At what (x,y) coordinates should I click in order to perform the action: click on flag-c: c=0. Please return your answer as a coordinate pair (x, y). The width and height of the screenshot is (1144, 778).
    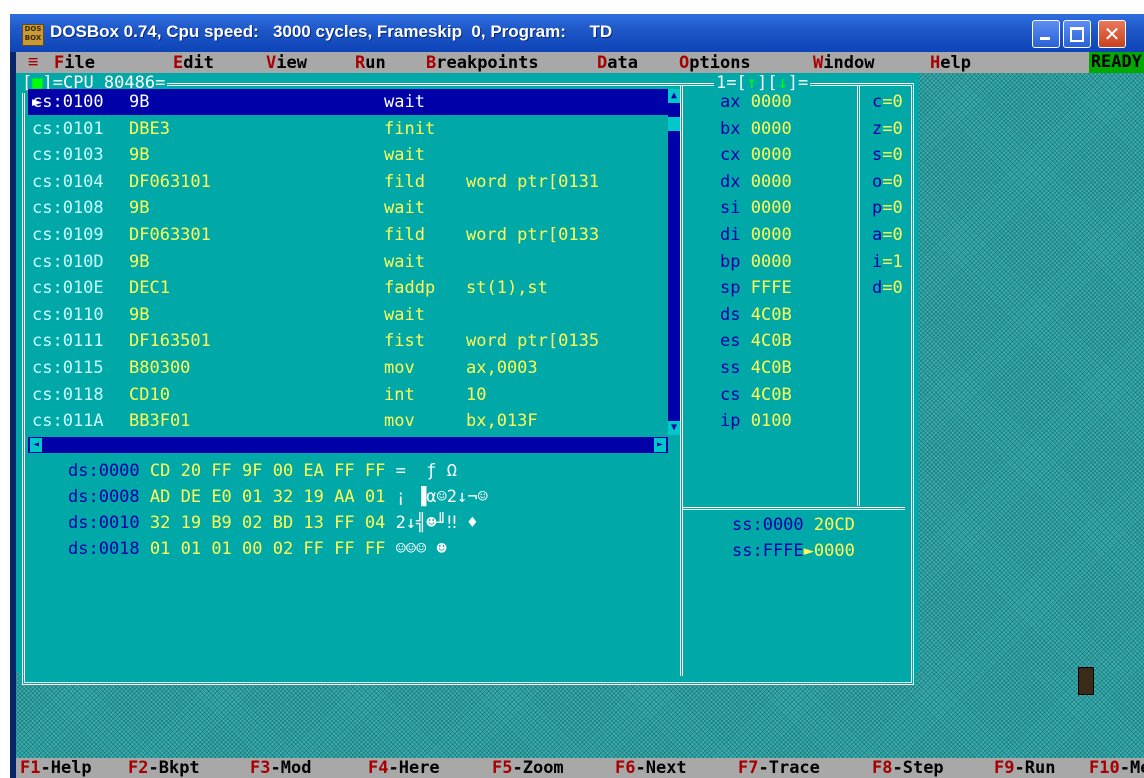
    Looking at the image, I should click on (887, 102).